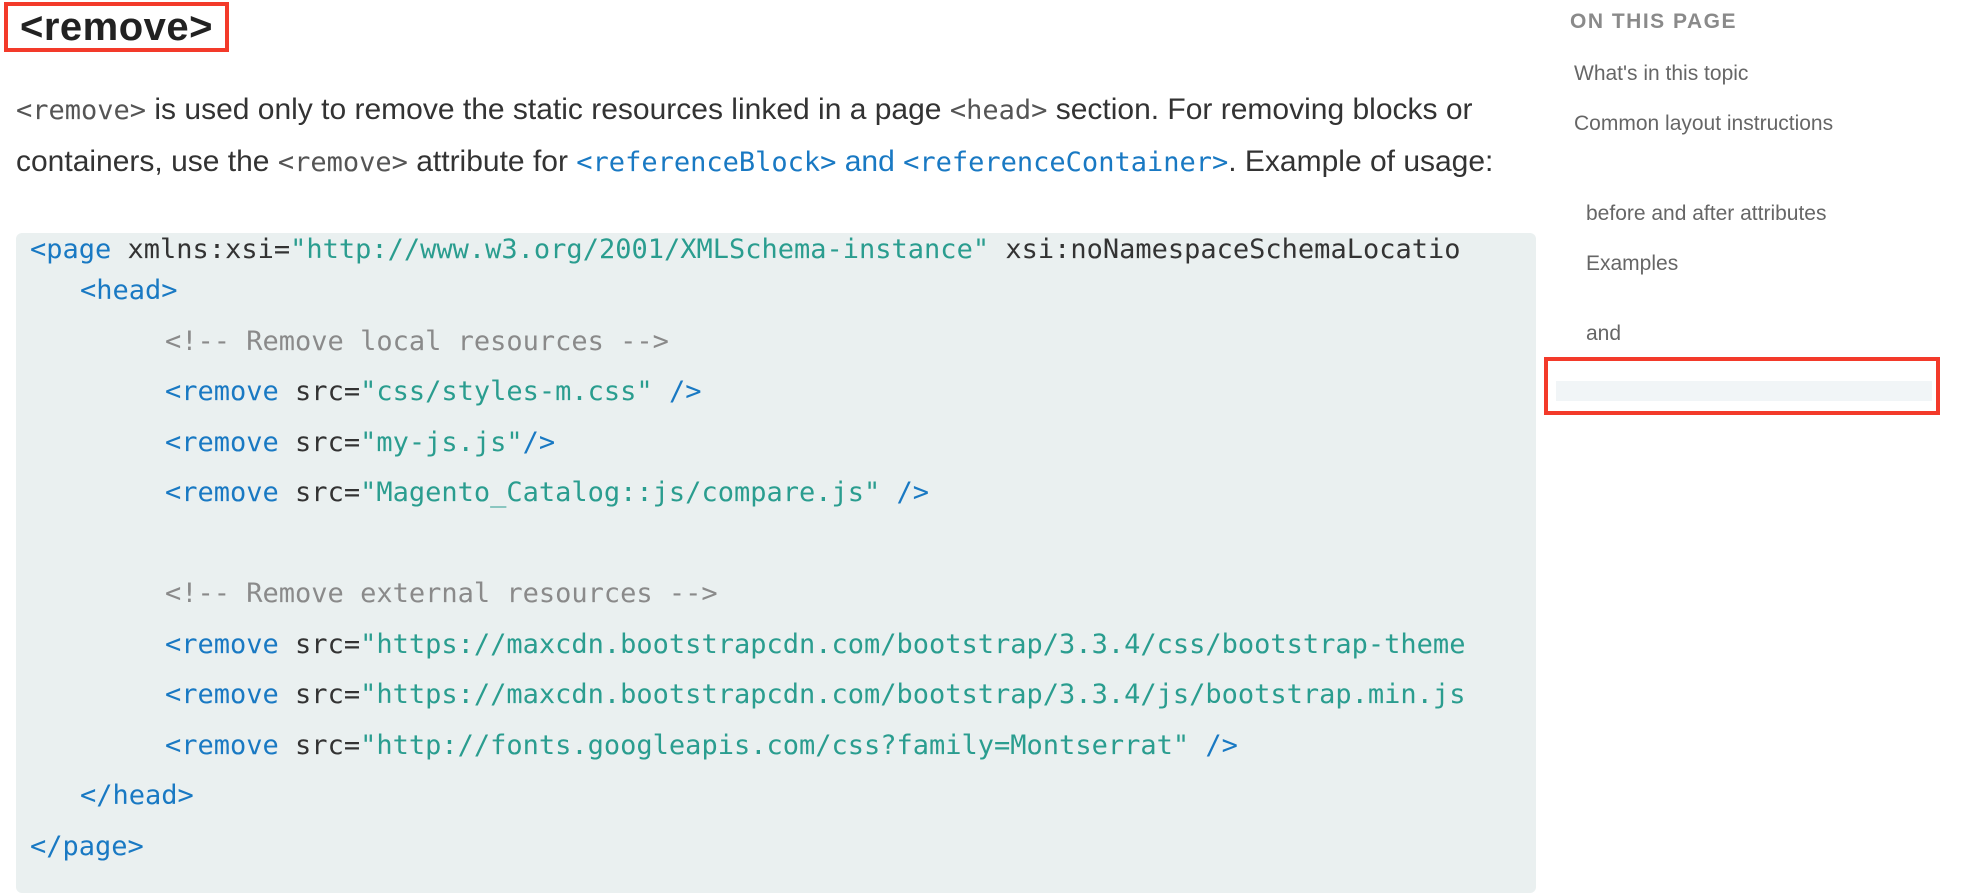 Image resolution: width=1968 pixels, height=893 pixels. I want to click on toc-title: ON THIS PAGE, so click(1653, 21).